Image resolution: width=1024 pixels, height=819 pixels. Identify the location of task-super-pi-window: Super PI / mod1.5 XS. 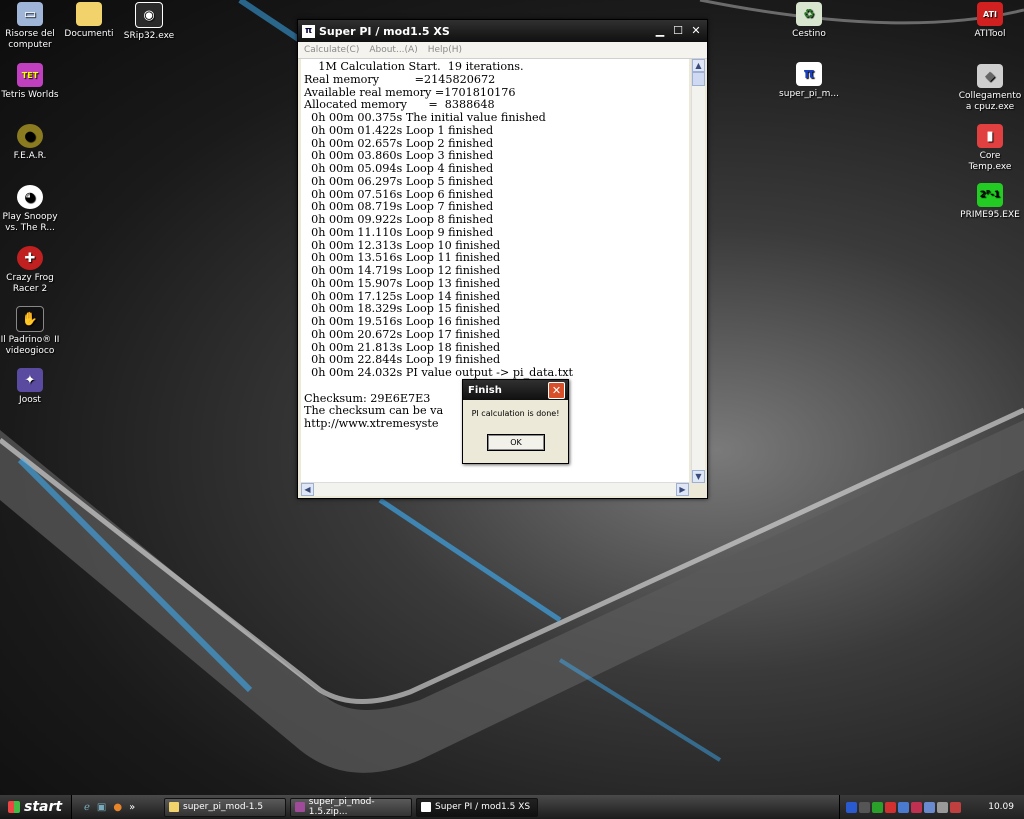
(477, 807).